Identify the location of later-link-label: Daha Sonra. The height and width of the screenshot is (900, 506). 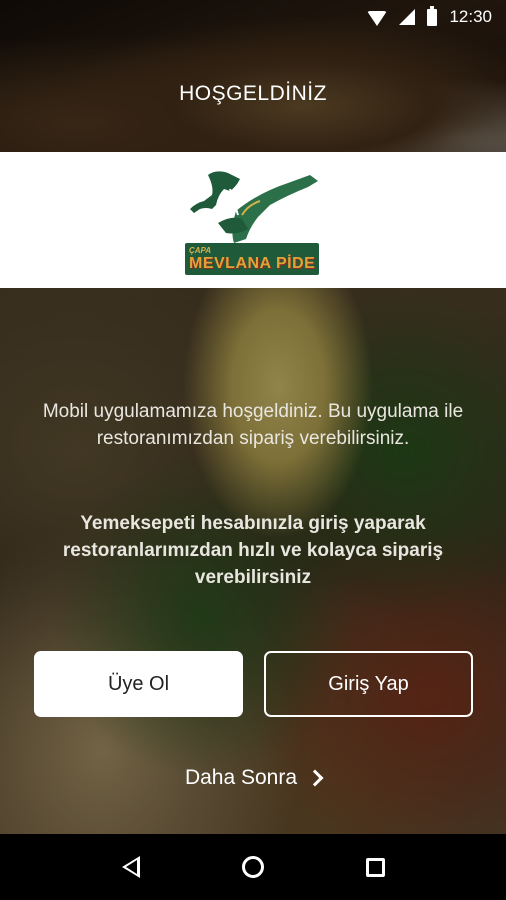
(241, 777).